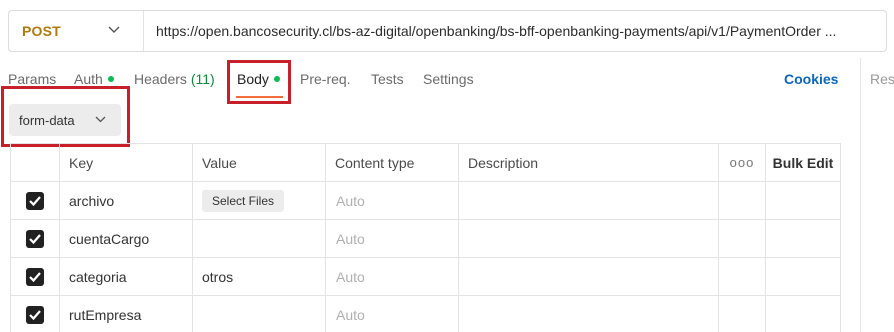 The width and height of the screenshot is (894, 332). Describe the element at coordinates (126, 276) in the screenshot. I see `key-cell: categoria` at that location.